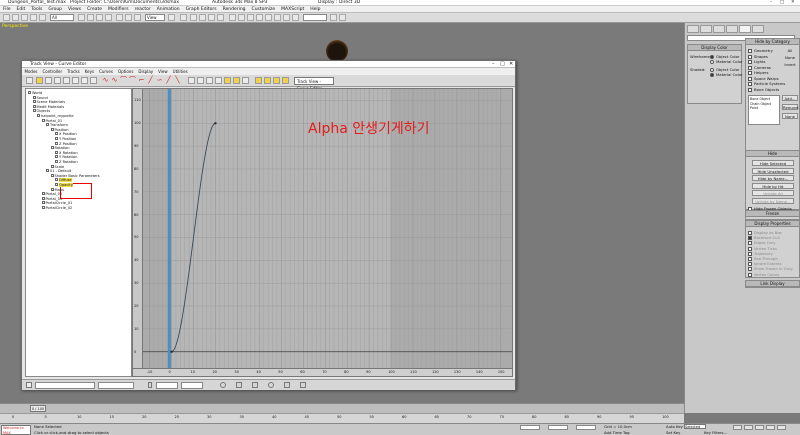  What do you see at coordinates (123, 80) in the screenshot?
I see `tangent-fast-icon: ⌒` at bounding box center [123, 80].